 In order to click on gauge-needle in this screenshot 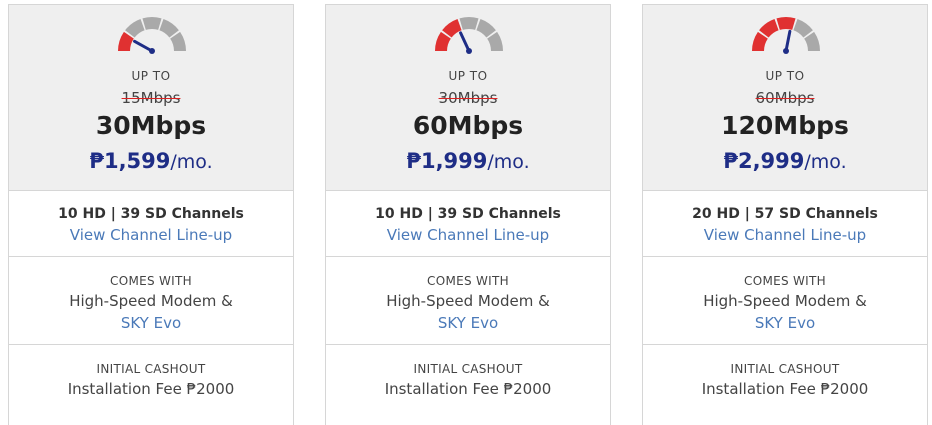, I will do `click(143, 46)`.